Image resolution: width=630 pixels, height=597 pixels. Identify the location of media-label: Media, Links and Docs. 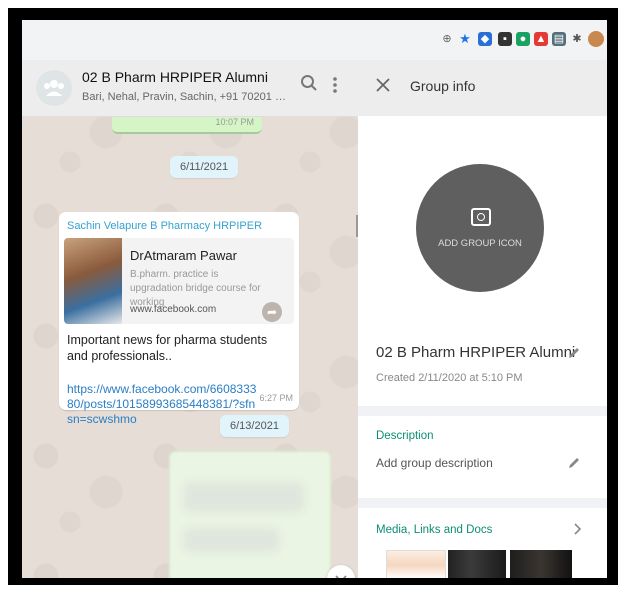
(434, 530).